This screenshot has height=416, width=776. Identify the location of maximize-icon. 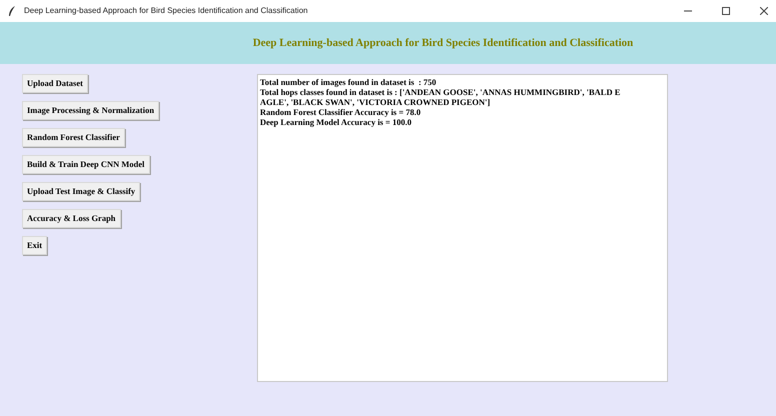
(726, 11).